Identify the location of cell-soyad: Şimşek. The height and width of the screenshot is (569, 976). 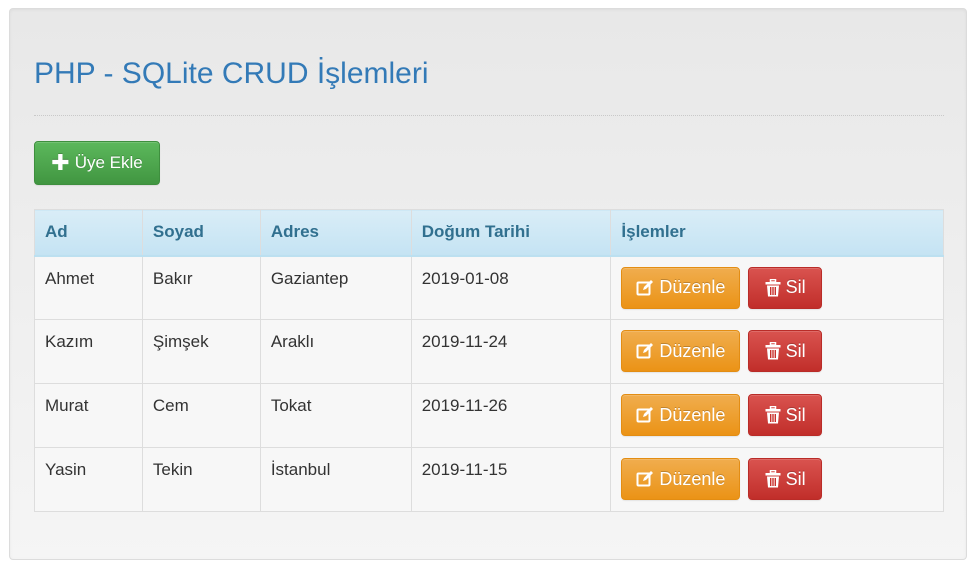
(201, 351).